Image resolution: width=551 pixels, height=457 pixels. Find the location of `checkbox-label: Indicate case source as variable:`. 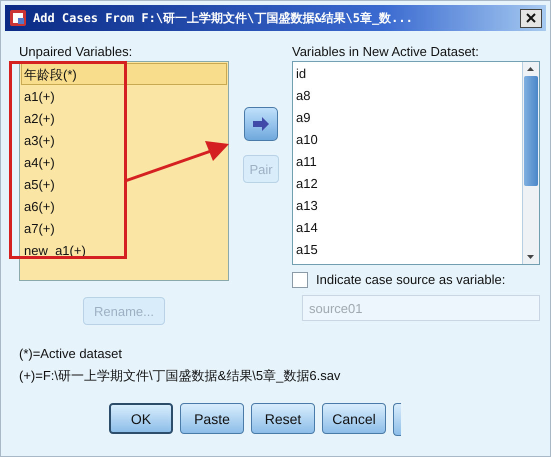

checkbox-label: Indicate case source as variable: is located at coordinates (411, 280).